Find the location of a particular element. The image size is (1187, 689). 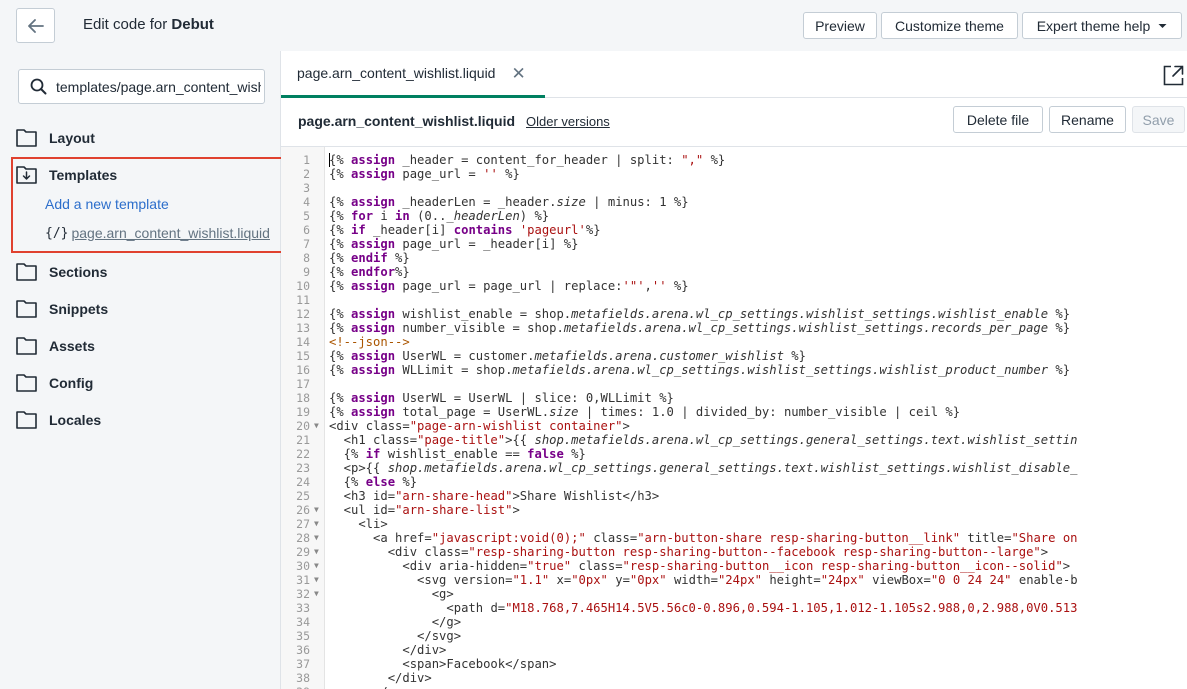

line-number: 29 is located at coordinates (303, 552).